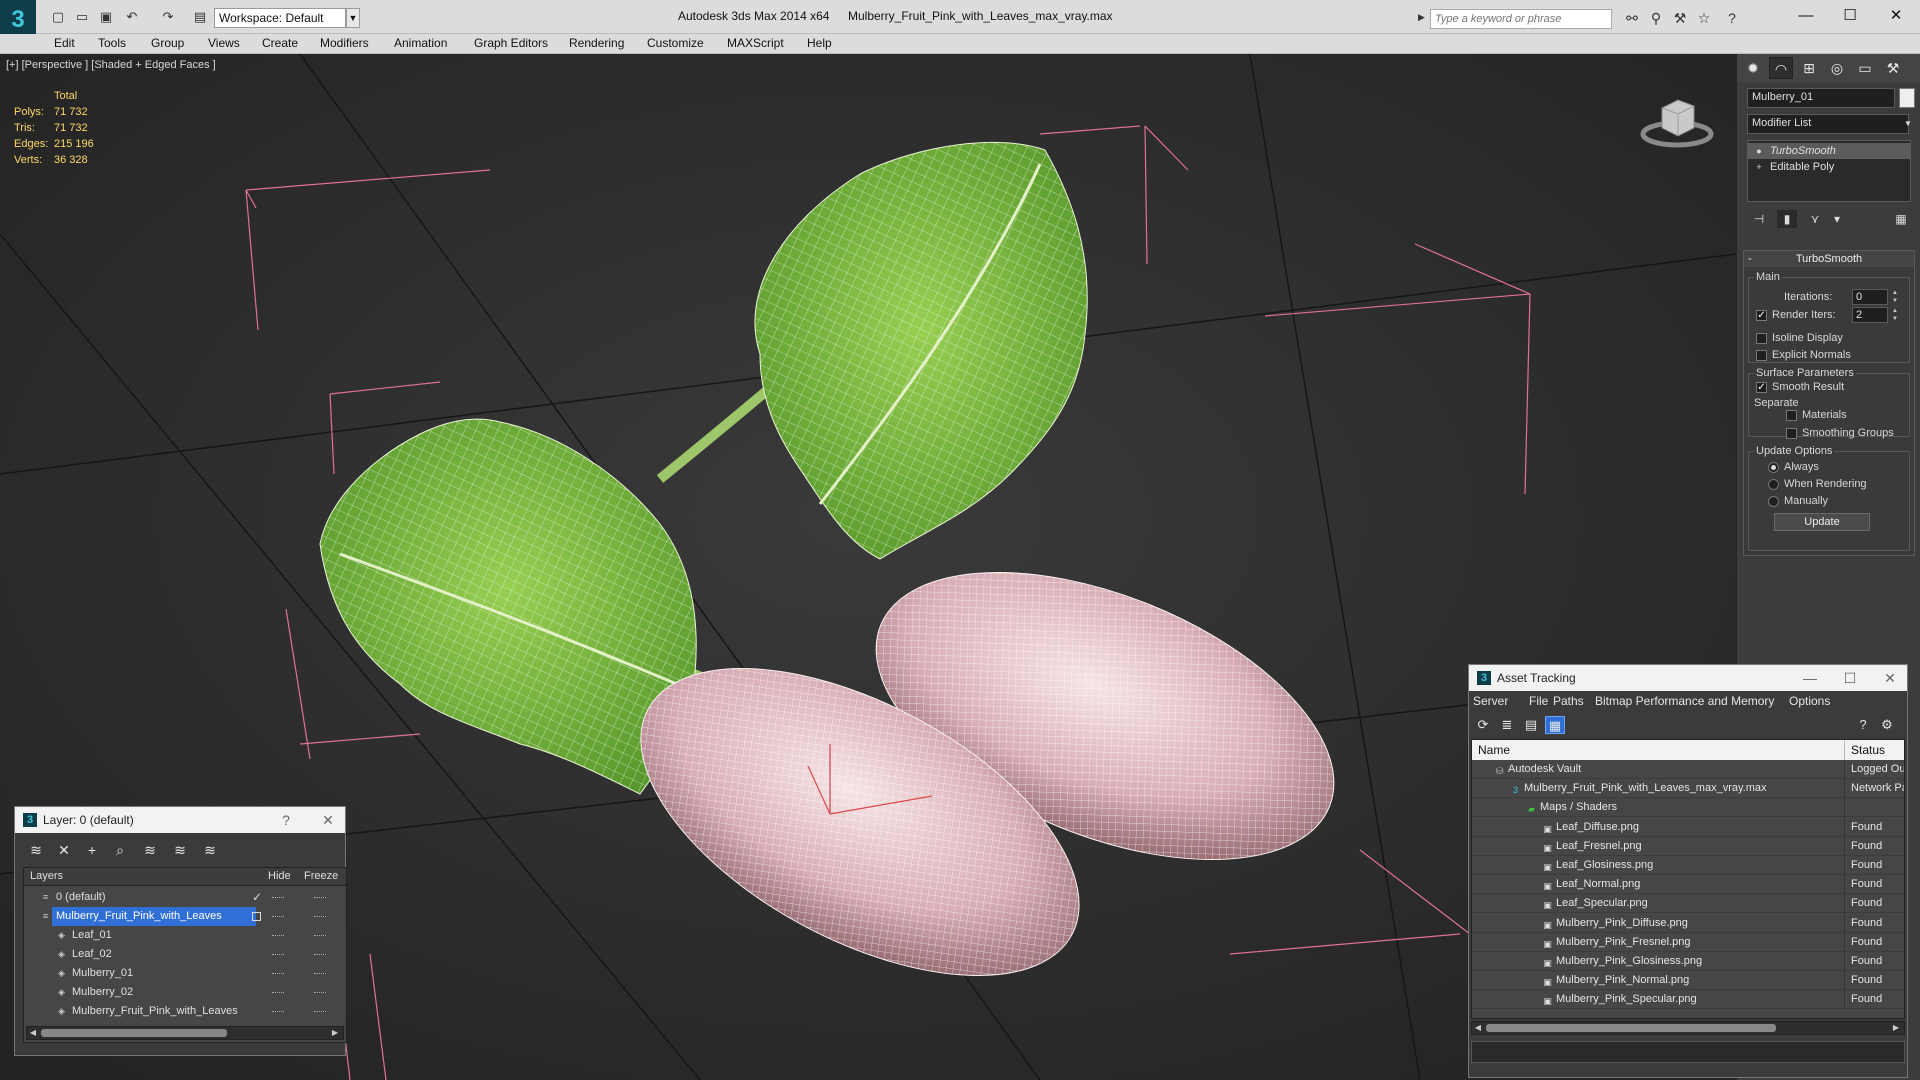 The height and width of the screenshot is (1080, 1920). I want to click on remove-modifier-icon: ▾, so click(1837, 219).